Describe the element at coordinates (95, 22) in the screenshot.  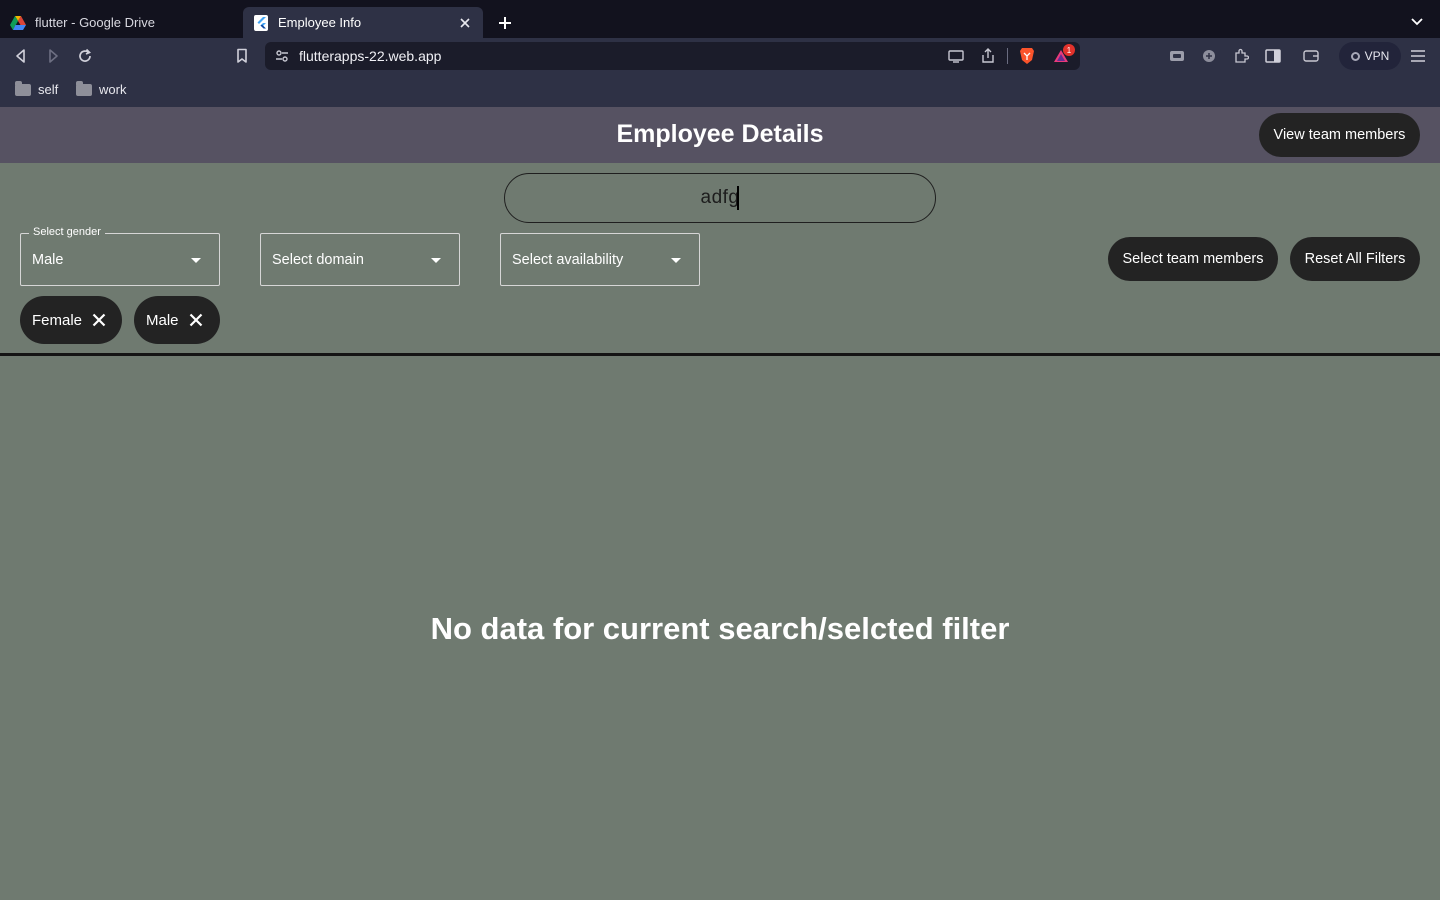
I see `tab-title: flutter - Google Drive` at that location.